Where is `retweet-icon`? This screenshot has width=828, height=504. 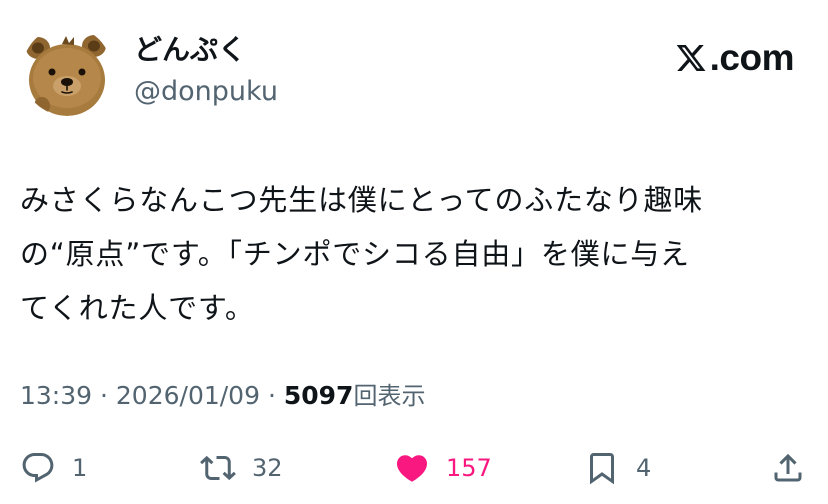
retweet-icon is located at coordinates (218, 468).